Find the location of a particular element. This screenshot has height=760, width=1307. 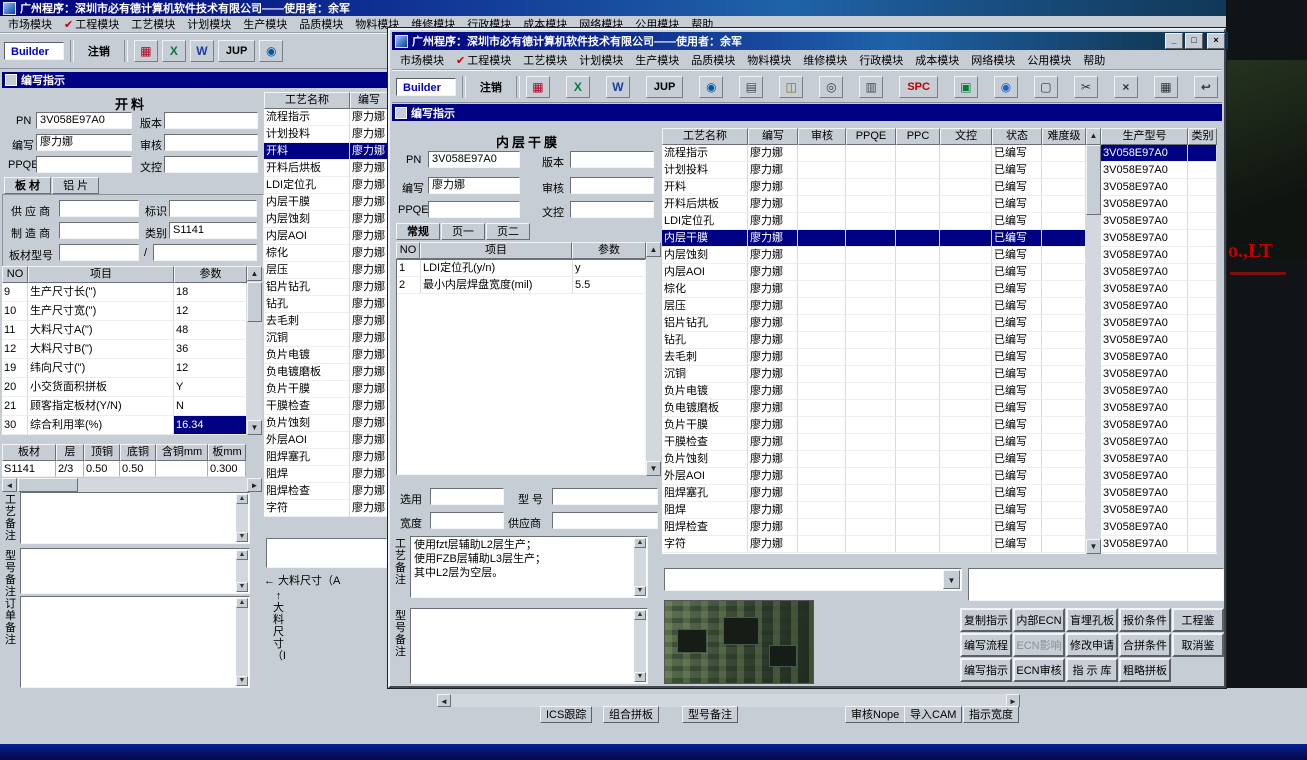

process-row: 阻焊 廖力娜 is located at coordinates (327, 474).